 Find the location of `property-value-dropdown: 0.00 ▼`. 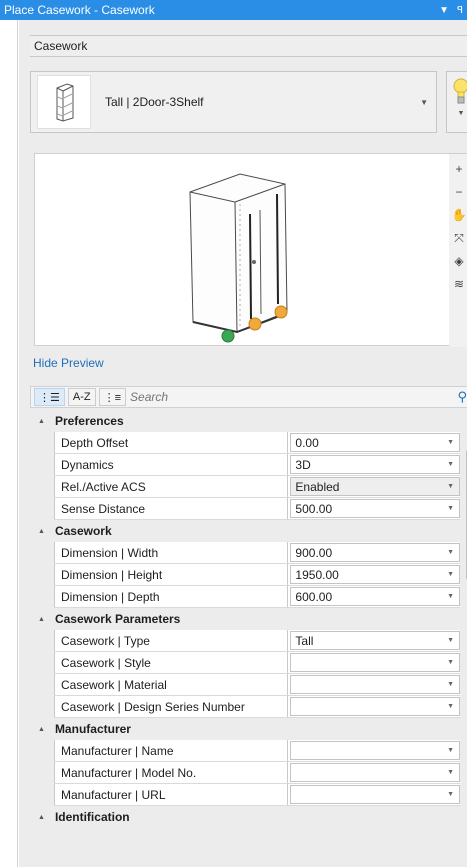

property-value-dropdown: 0.00 ▼ is located at coordinates (375, 442).